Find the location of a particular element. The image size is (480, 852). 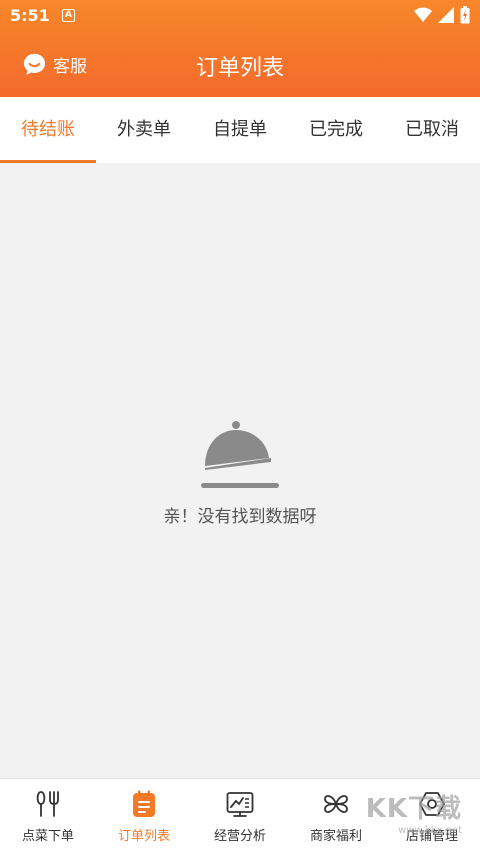

nav-business-analysis: 经营分析 is located at coordinates (240, 815).